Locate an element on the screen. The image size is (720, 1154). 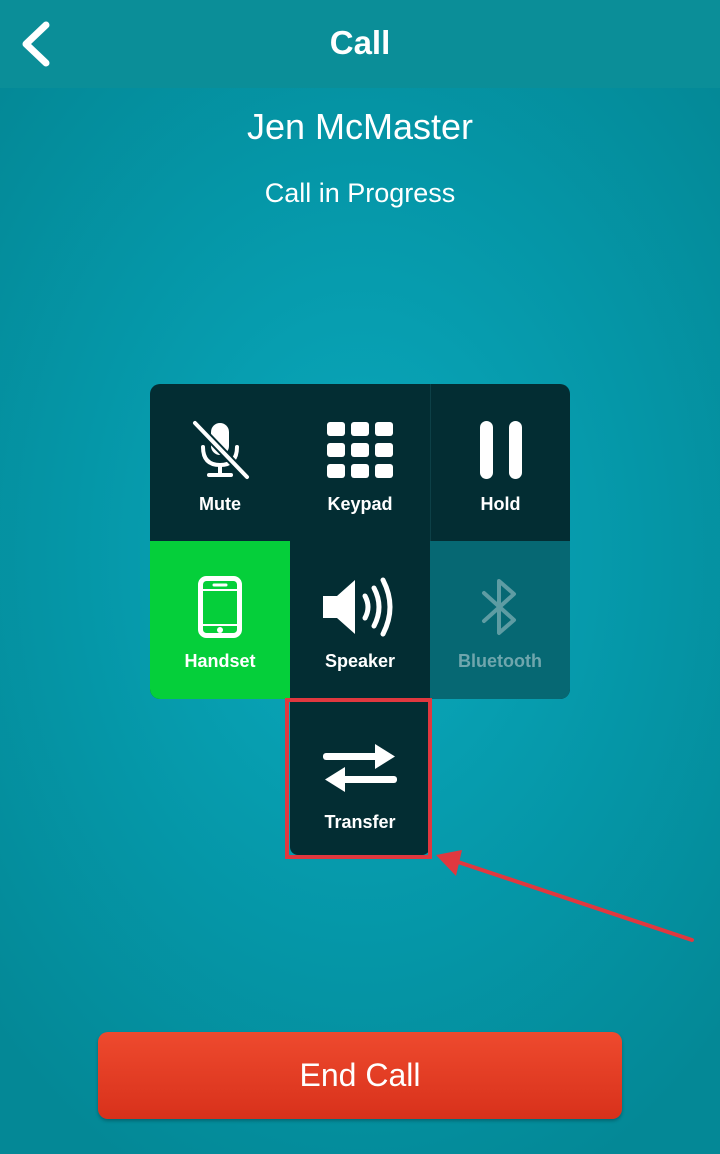
nav-bar: Call is located at coordinates (360, 44).